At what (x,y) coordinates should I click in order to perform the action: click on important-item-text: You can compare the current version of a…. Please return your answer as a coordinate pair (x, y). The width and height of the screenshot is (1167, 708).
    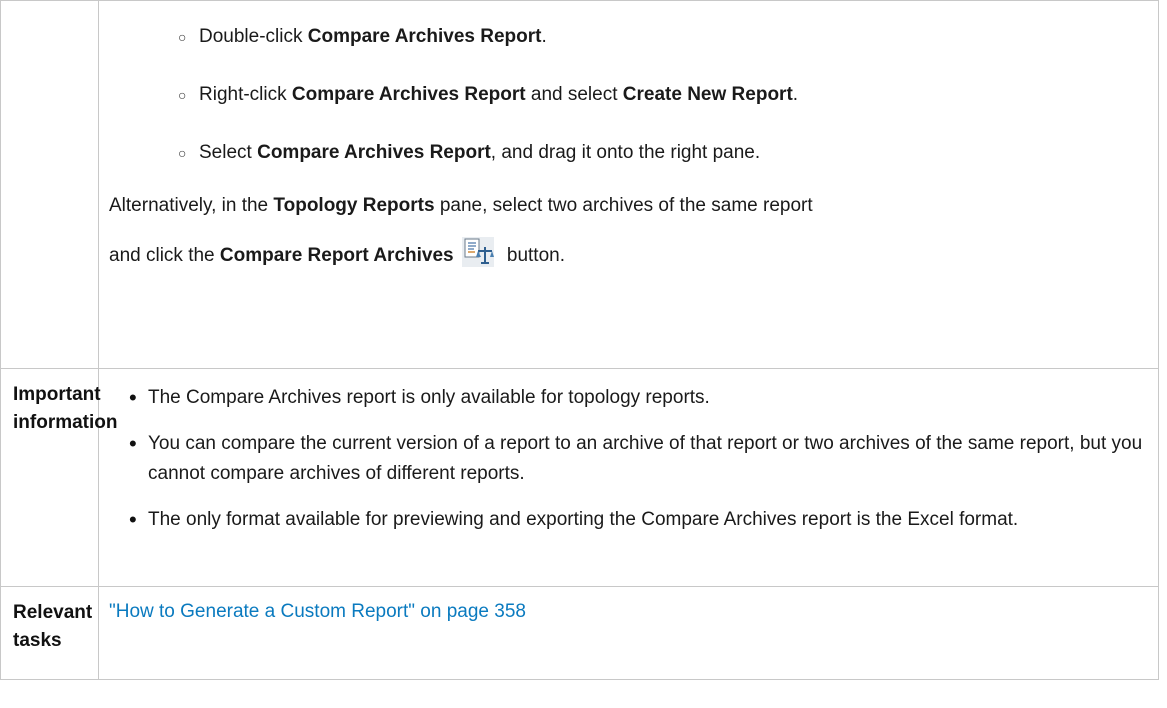
    Looking at the image, I should click on (645, 458).